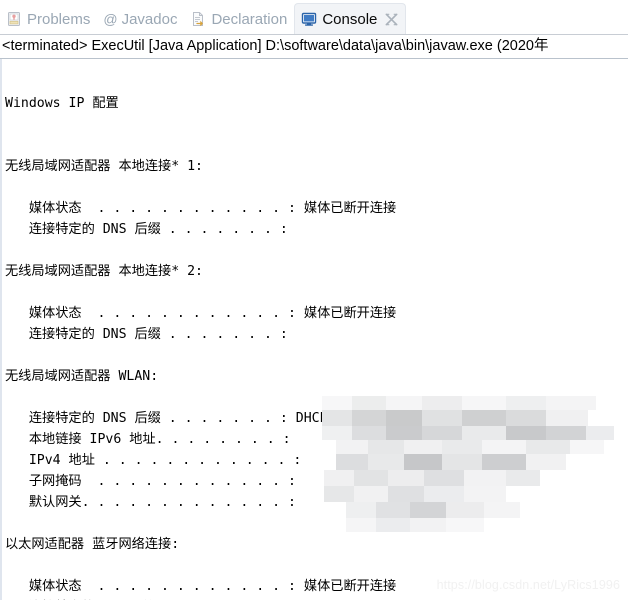 This screenshot has width=628, height=600. I want to click on tab-problems: Problems, so click(48, 19).